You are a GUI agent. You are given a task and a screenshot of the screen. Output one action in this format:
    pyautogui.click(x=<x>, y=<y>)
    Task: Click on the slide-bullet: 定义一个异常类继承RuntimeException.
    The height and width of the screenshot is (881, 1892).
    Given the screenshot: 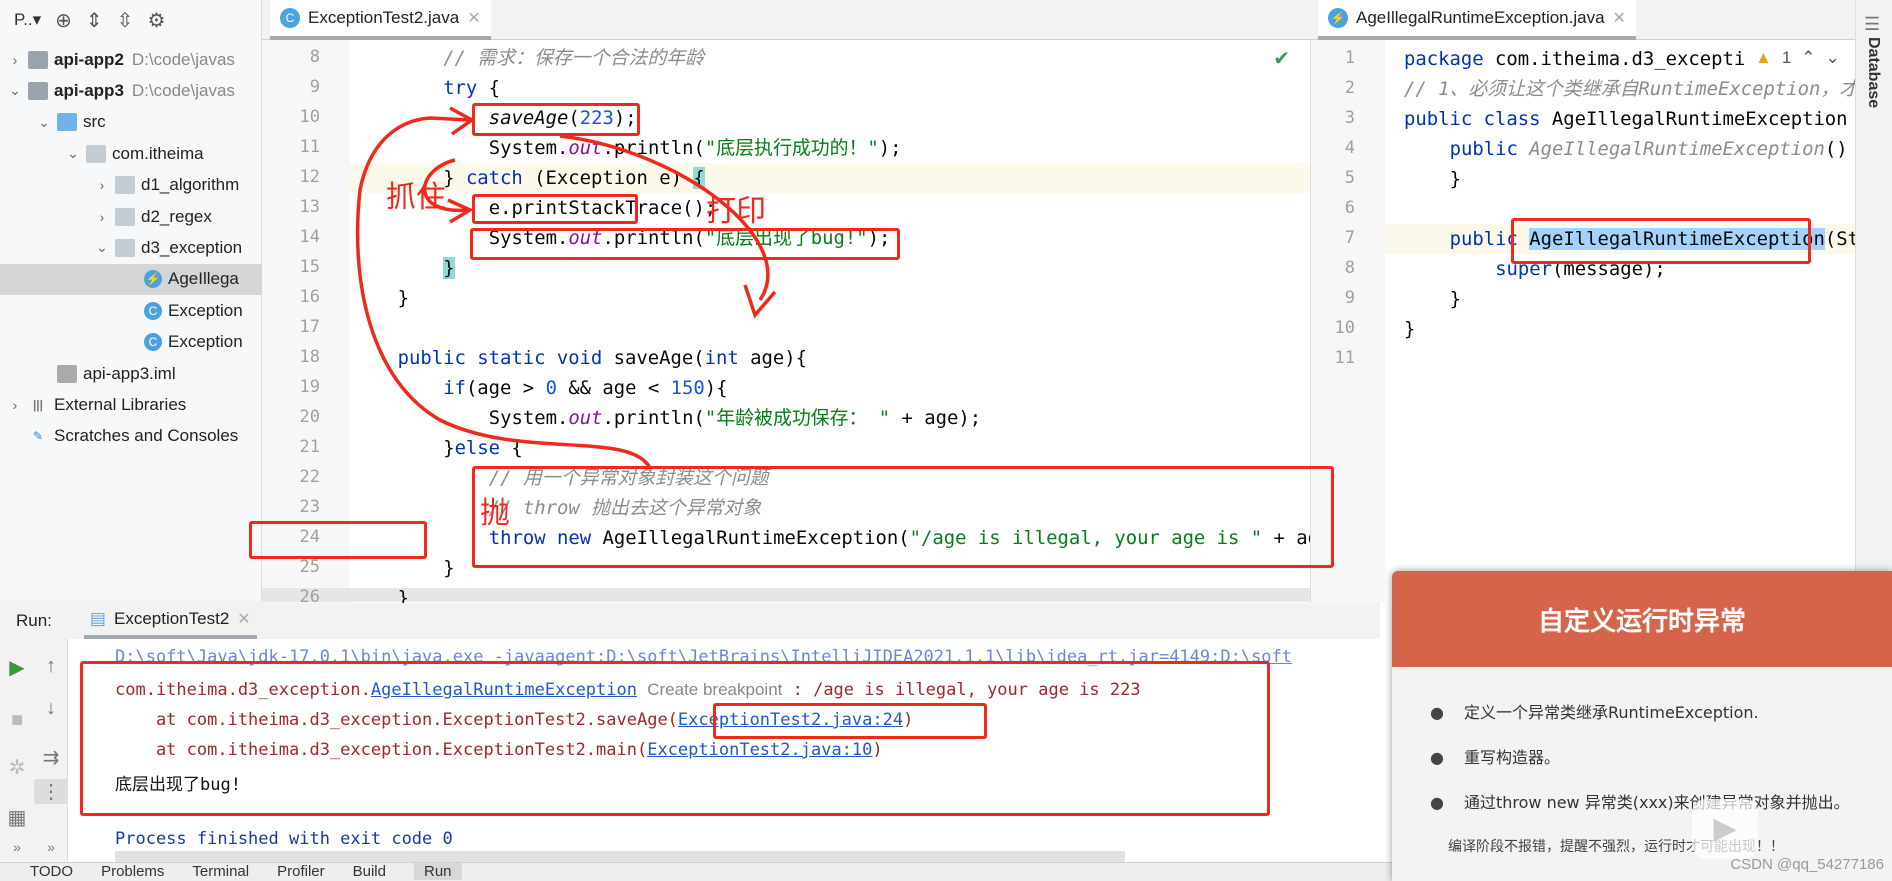 What is the action you would take?
    pyautogui.click(x=1594, y=711)
    